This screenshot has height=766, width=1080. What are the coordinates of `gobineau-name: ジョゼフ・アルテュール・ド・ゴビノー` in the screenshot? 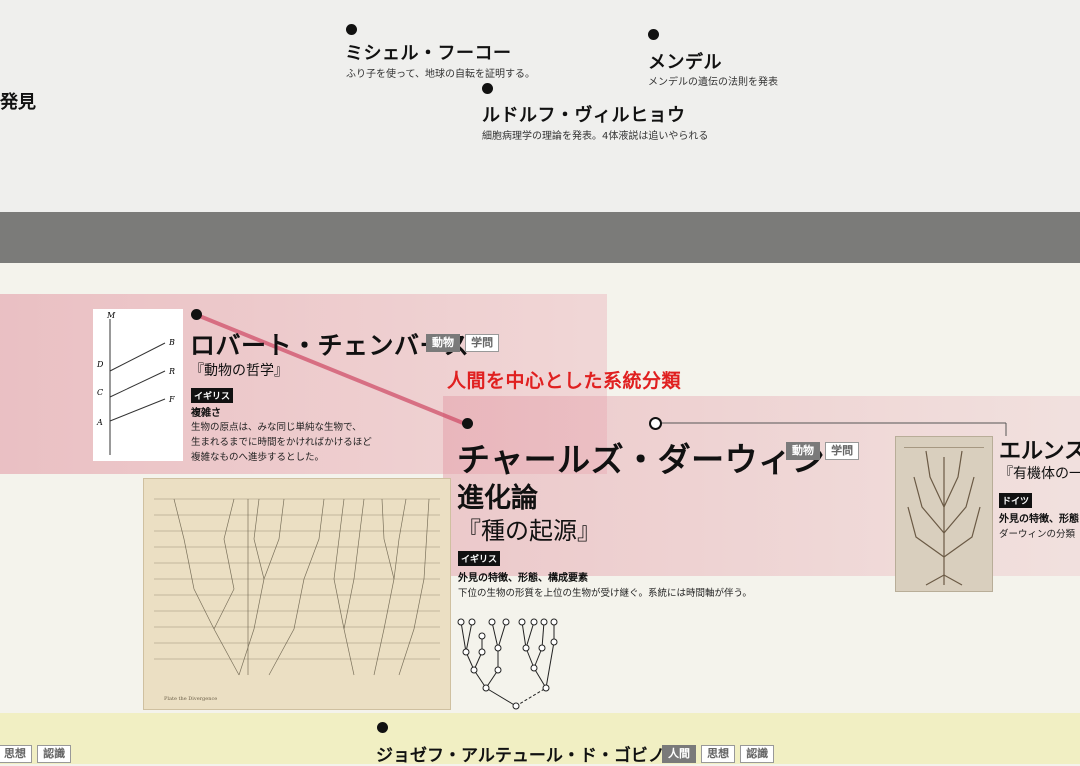 It's located at (529, 753).